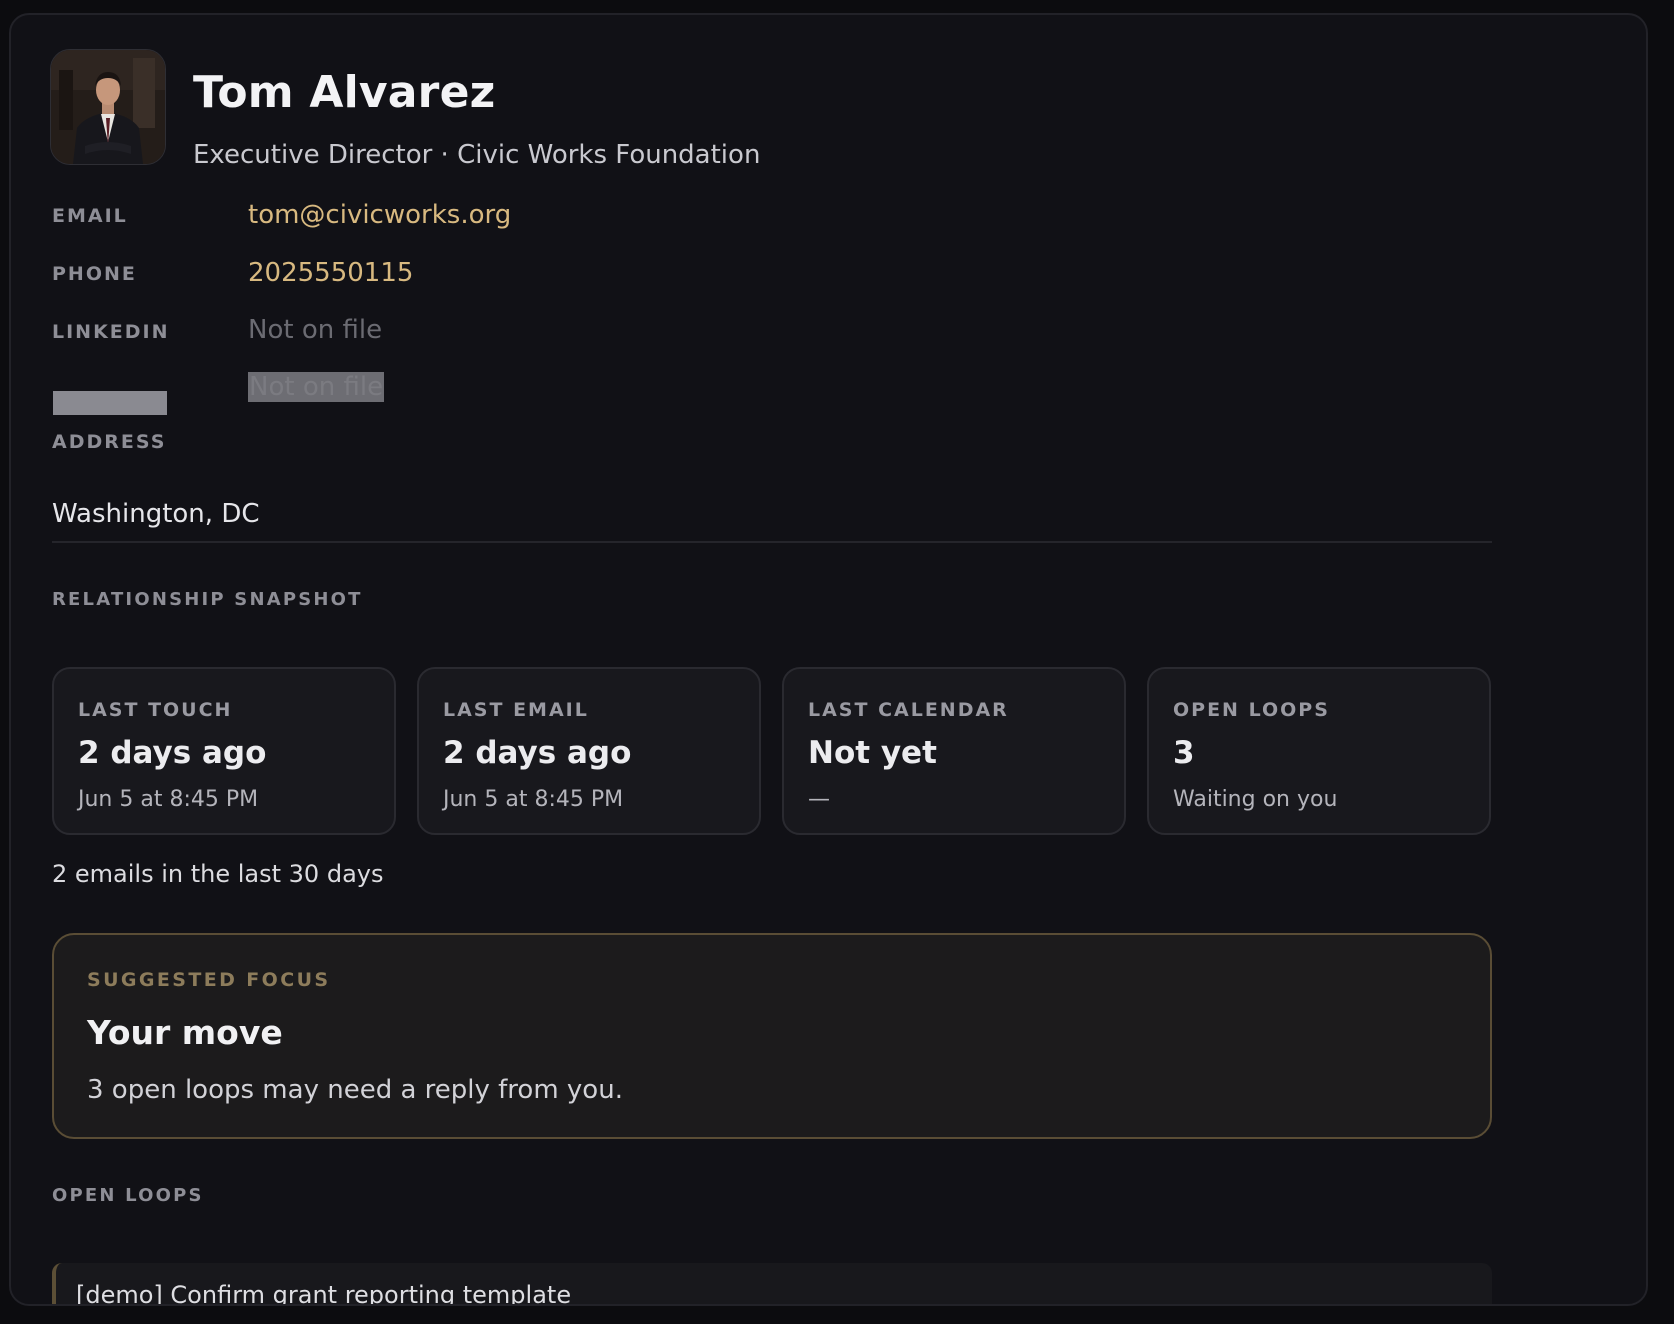 The height and width of the screenshot is (1324, 1674). Describe the element at coordinates (1255, 799) in the screenshot. I see `stat-card-subtext: Waiting on you` at that location.